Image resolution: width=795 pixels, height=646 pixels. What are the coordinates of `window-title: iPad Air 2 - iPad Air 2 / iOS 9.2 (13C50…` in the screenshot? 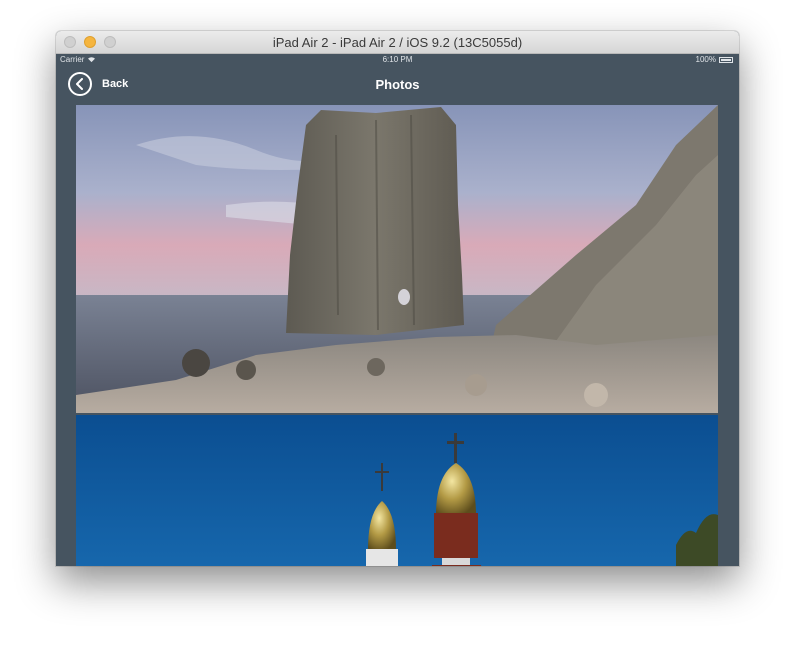 It's located at (397, 42).